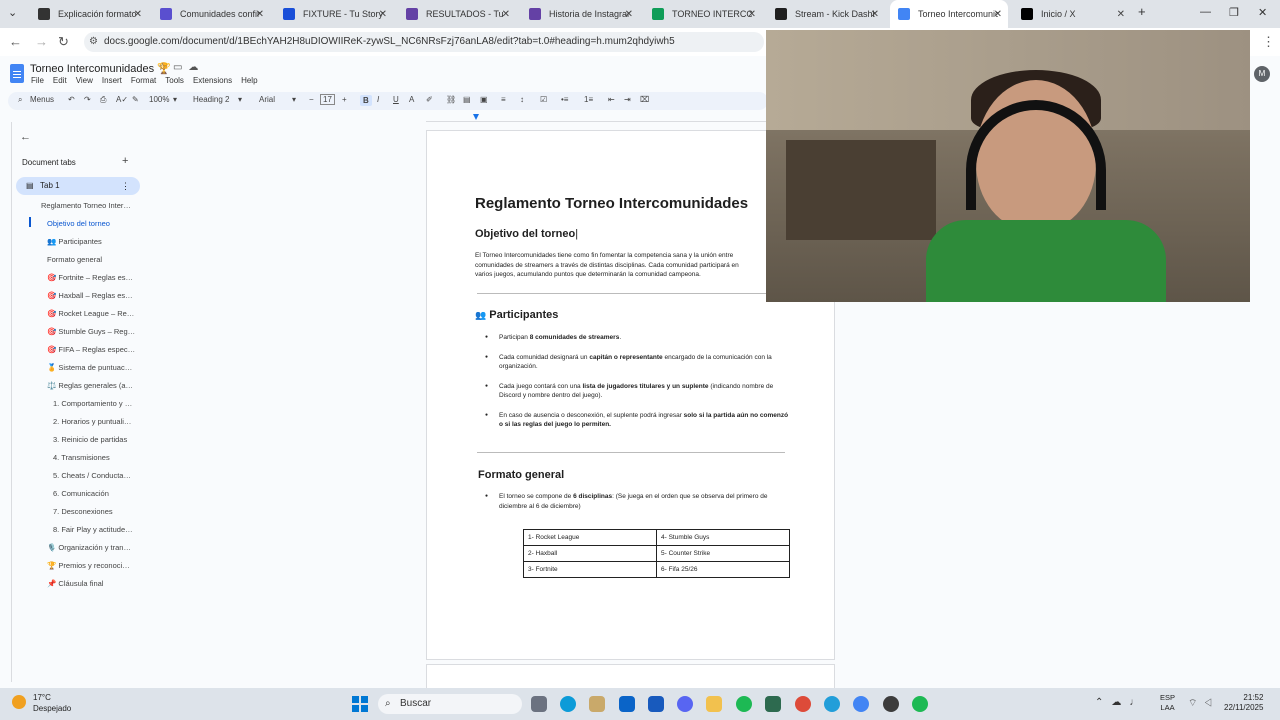 The image size is (1280, 720). I want to click on clear-formatting-icon: ⌧, so click(644, 99).